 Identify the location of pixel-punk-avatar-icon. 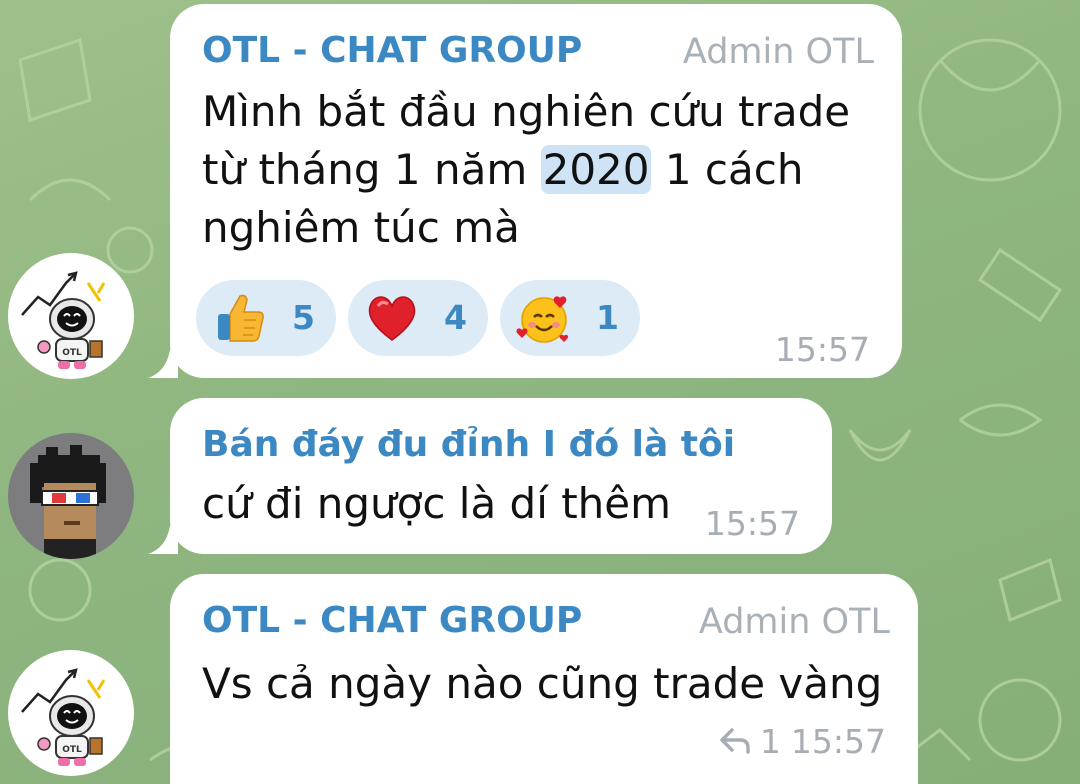
(71, 496).